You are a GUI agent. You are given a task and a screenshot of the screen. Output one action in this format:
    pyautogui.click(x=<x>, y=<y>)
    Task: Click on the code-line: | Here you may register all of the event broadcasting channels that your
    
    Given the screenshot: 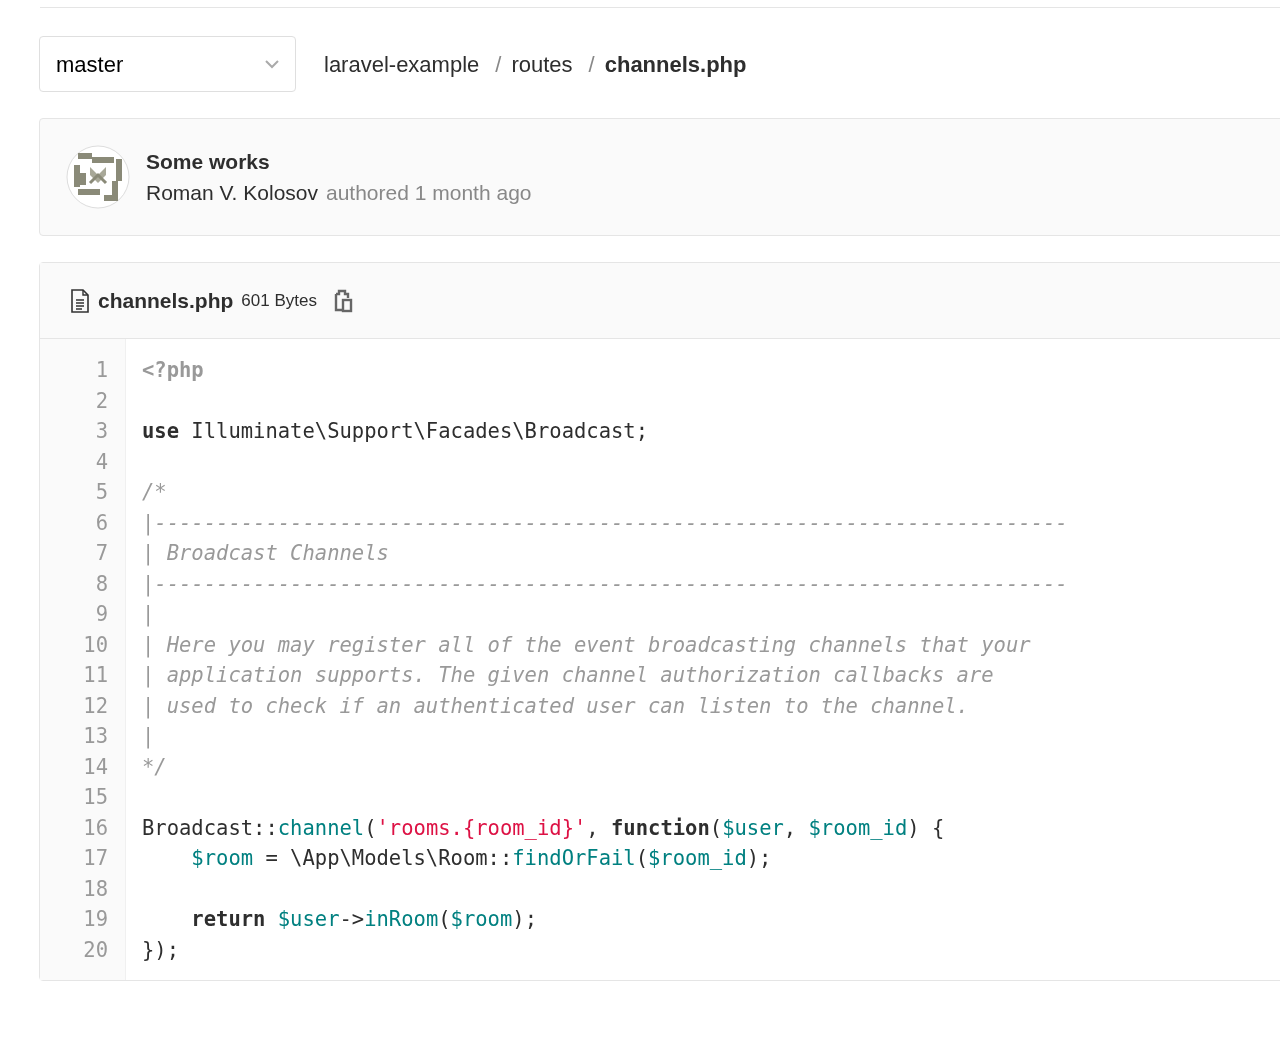 What is the action you would take?
    pyautogui.click(x=586, y=645)
    